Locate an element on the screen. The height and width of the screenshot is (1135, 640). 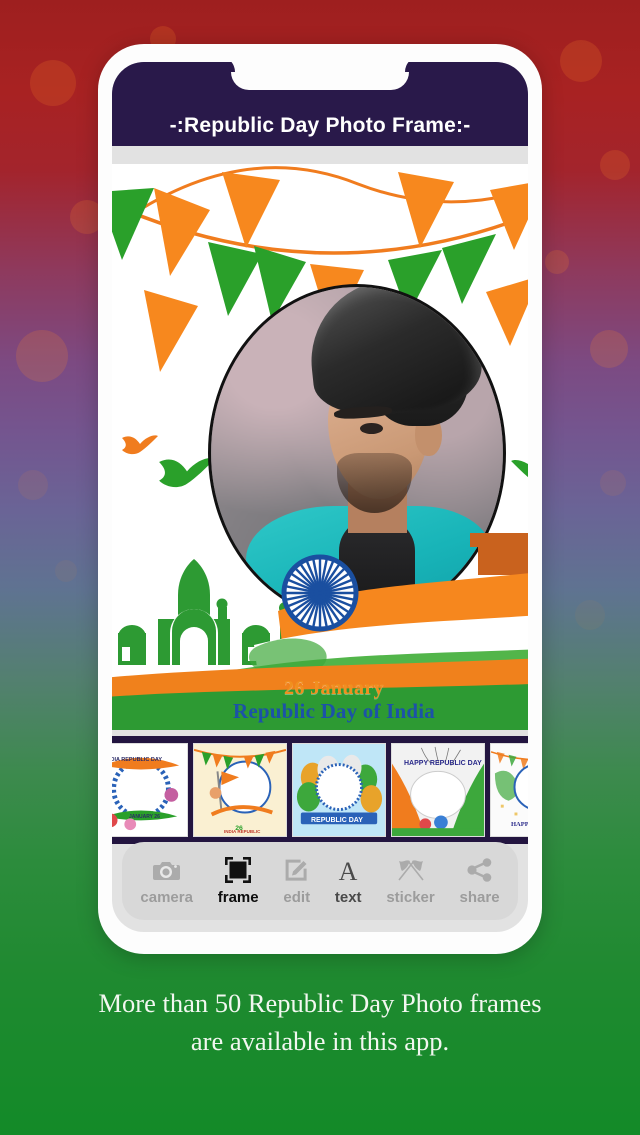
toolbar-label-share: share is located at coordinates (479, 897).